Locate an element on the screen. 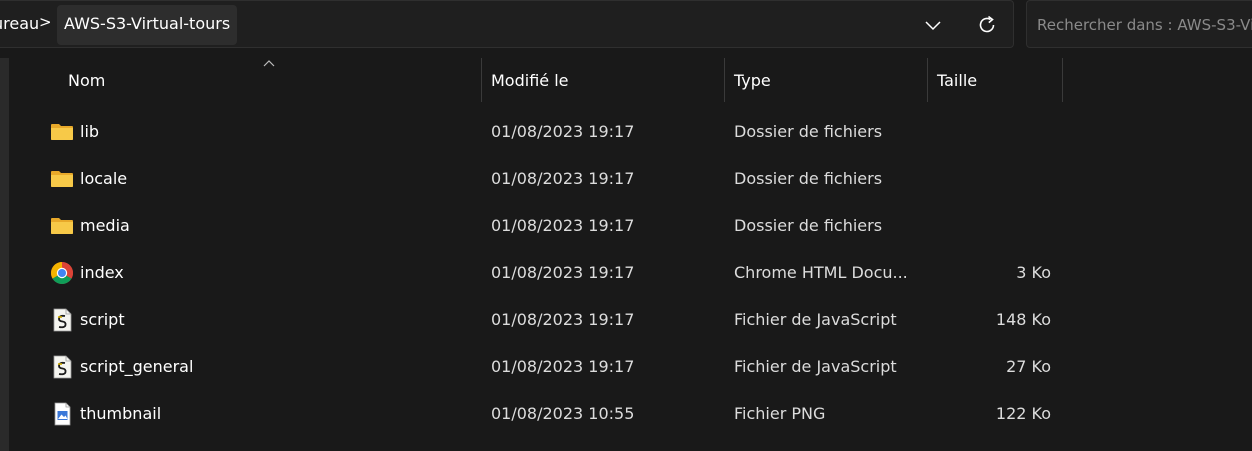 The width and height of the screenshot is (1252, 451). file-name: locale is located at coordinates (104, 178).